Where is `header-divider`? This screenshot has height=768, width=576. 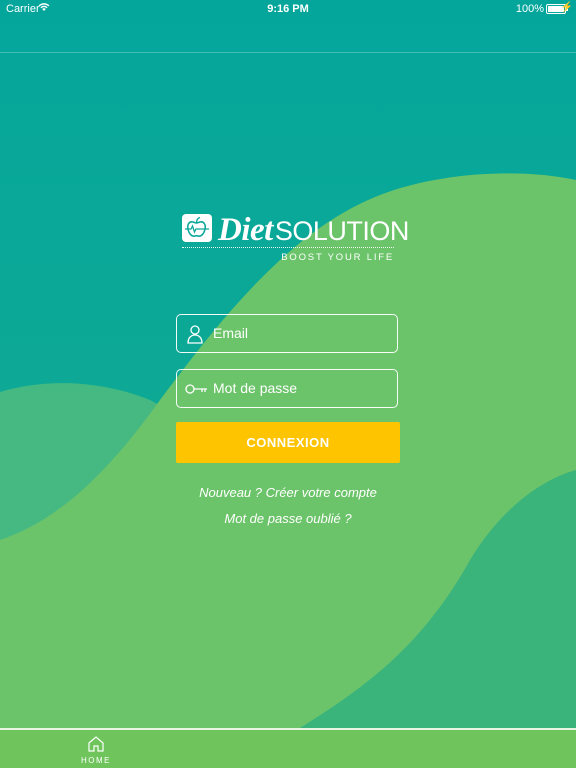 header-divider is located at coordinates (288, 52).